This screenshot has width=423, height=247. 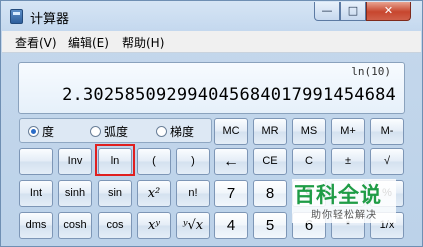 I want to click on result-readout: 2.302585092994045684017991454684, so click(x=229, y=95).